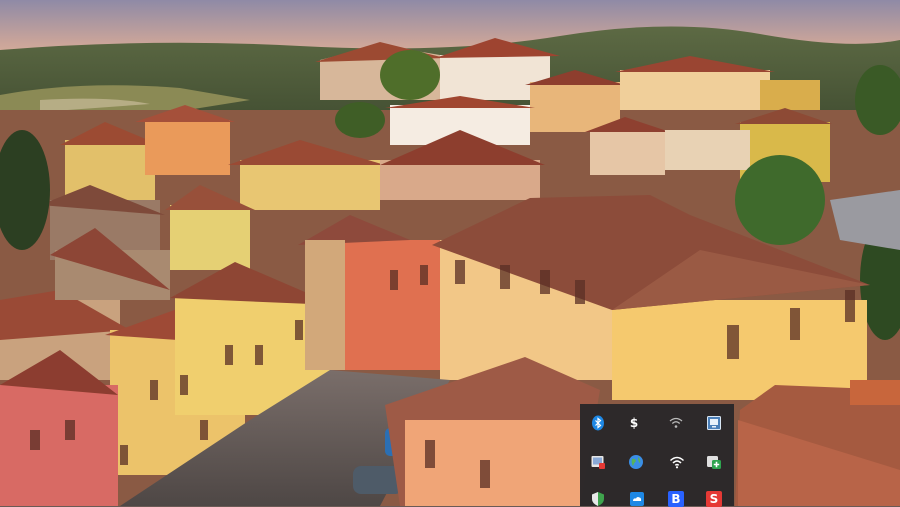 This screenshot has height=507, width=900. Describe the element at coordinates (714, 462) in the screenshot. I see `green-app-icon` at that location.